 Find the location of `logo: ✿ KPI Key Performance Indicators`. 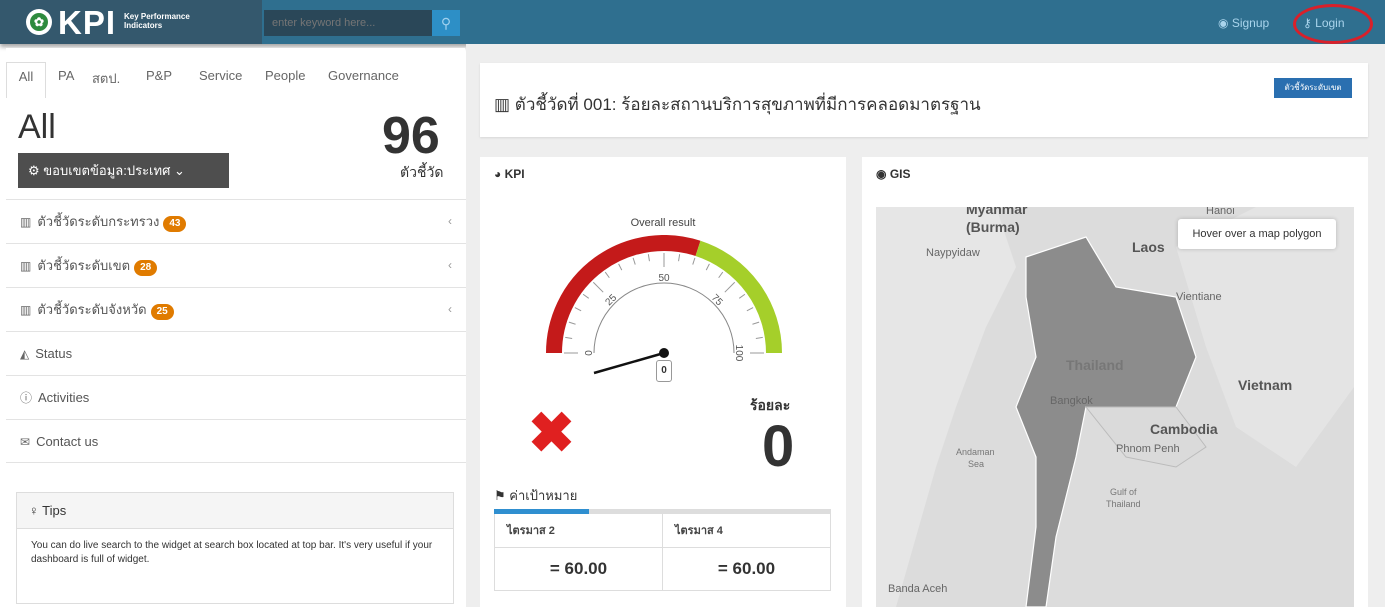

logo: ✿ KPI Key Performance Indicators is located at coordinates (131, 22).